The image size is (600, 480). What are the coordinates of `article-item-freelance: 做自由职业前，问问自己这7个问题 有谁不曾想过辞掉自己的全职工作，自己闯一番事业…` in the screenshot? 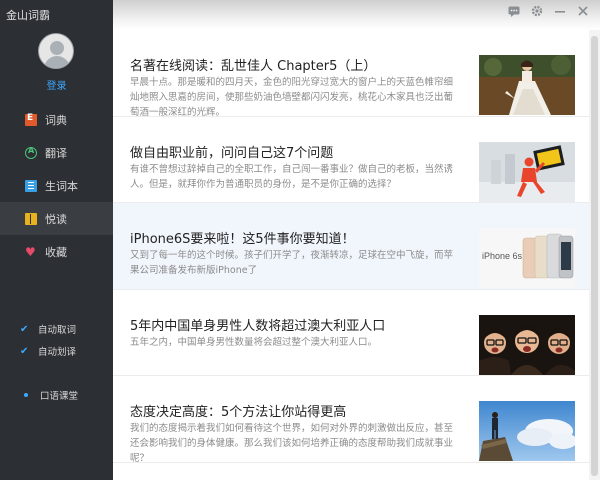 It's located at (351, 160).